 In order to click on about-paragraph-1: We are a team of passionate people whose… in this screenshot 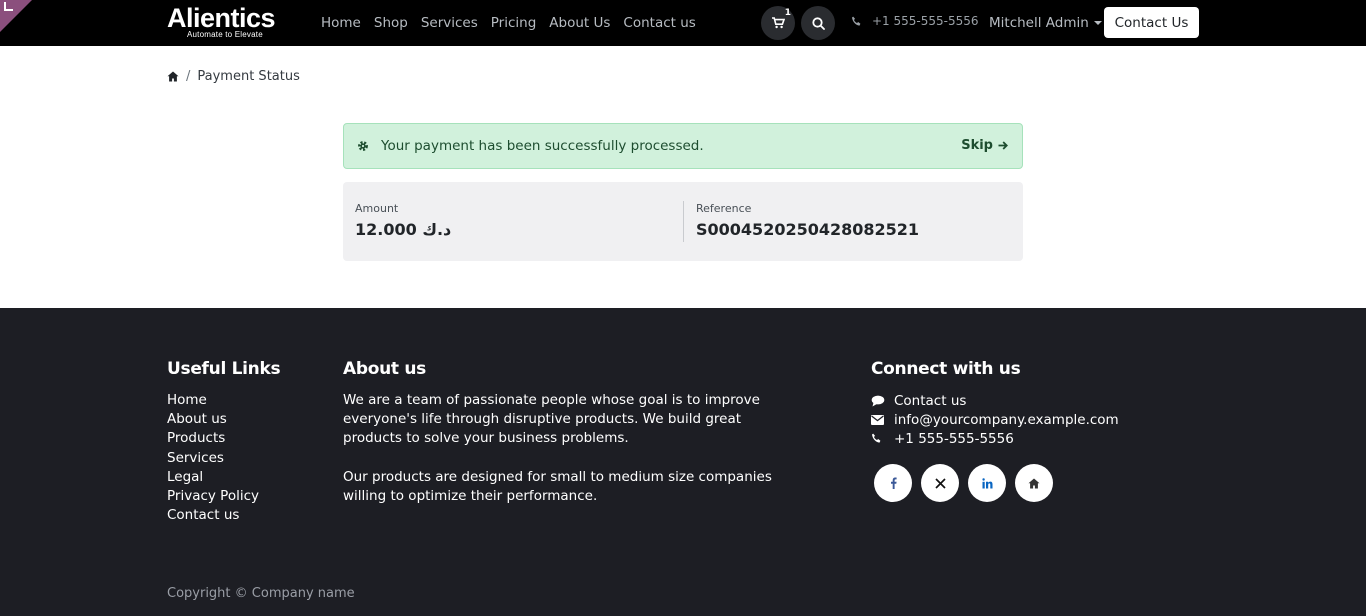, I will do `click(551, 419)`.